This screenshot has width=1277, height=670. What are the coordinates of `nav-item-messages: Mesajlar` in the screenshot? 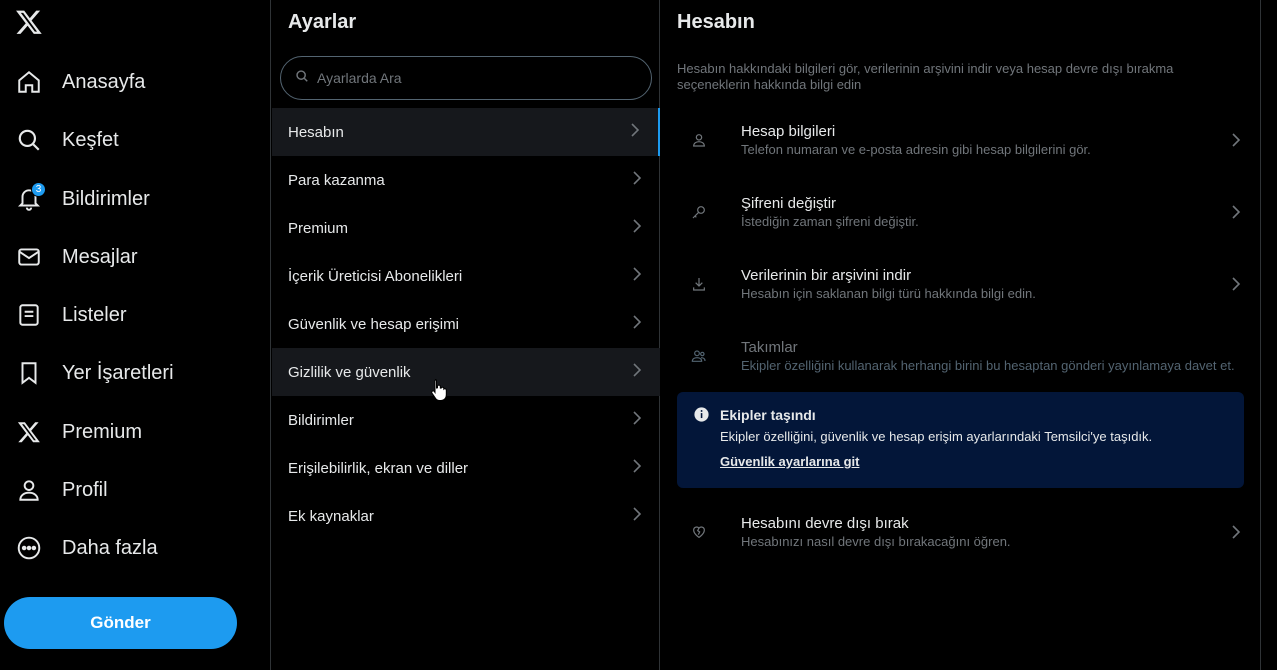 It's located at (77, 257).